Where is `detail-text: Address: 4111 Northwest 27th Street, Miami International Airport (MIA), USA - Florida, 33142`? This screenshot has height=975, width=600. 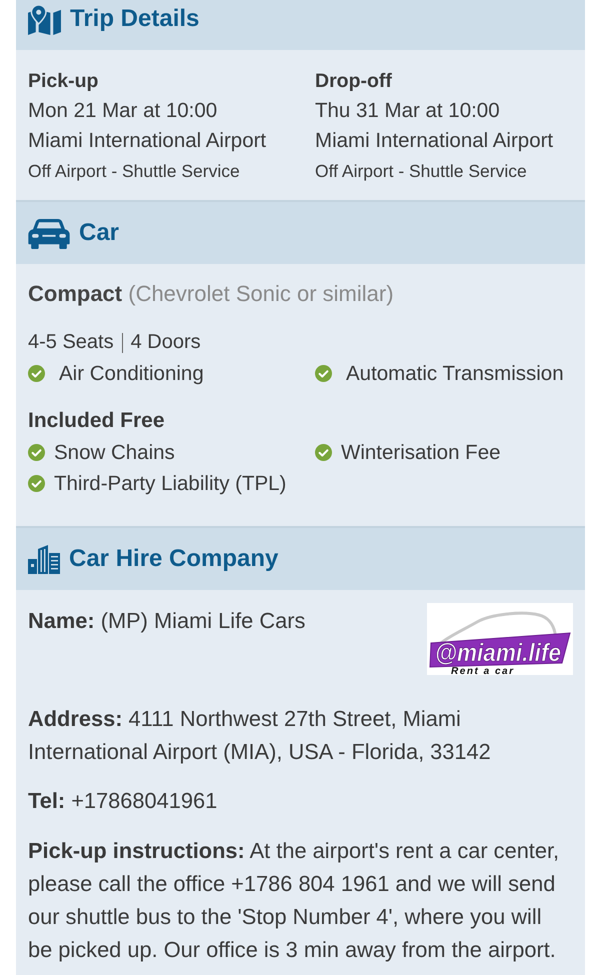
detail-text: Address: 4111 Northwest 27th Street, Miami International Airport (MIA), USA - Florida, 33142 is located at coordinates (260, 735).